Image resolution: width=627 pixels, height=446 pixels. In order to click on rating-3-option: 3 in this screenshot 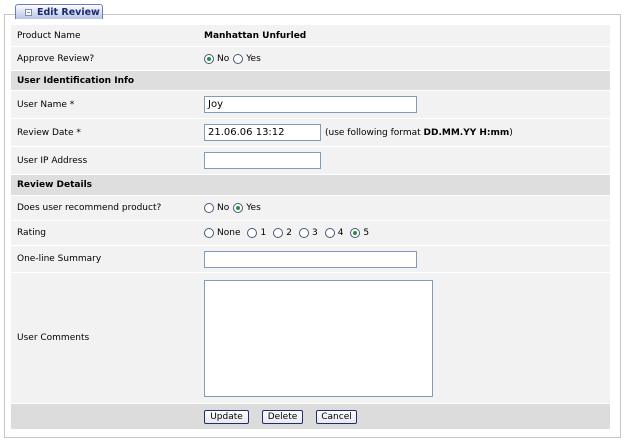, I will do `click(308, 233)`.